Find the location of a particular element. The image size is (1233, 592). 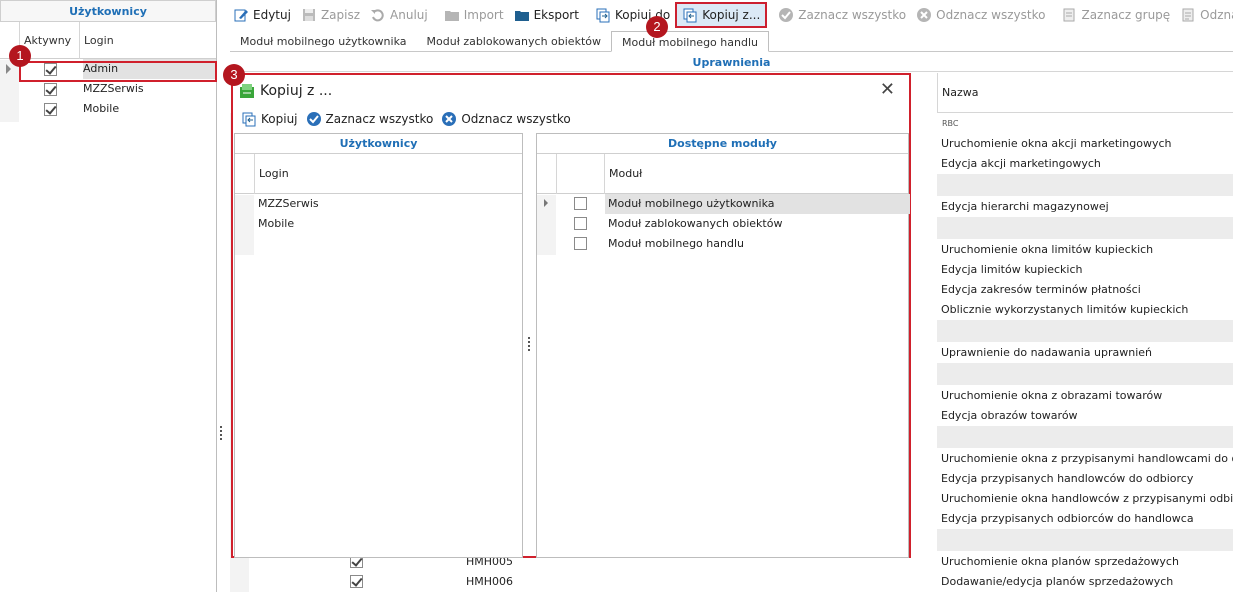

import-button: Import is located at coordinates (474, 15).